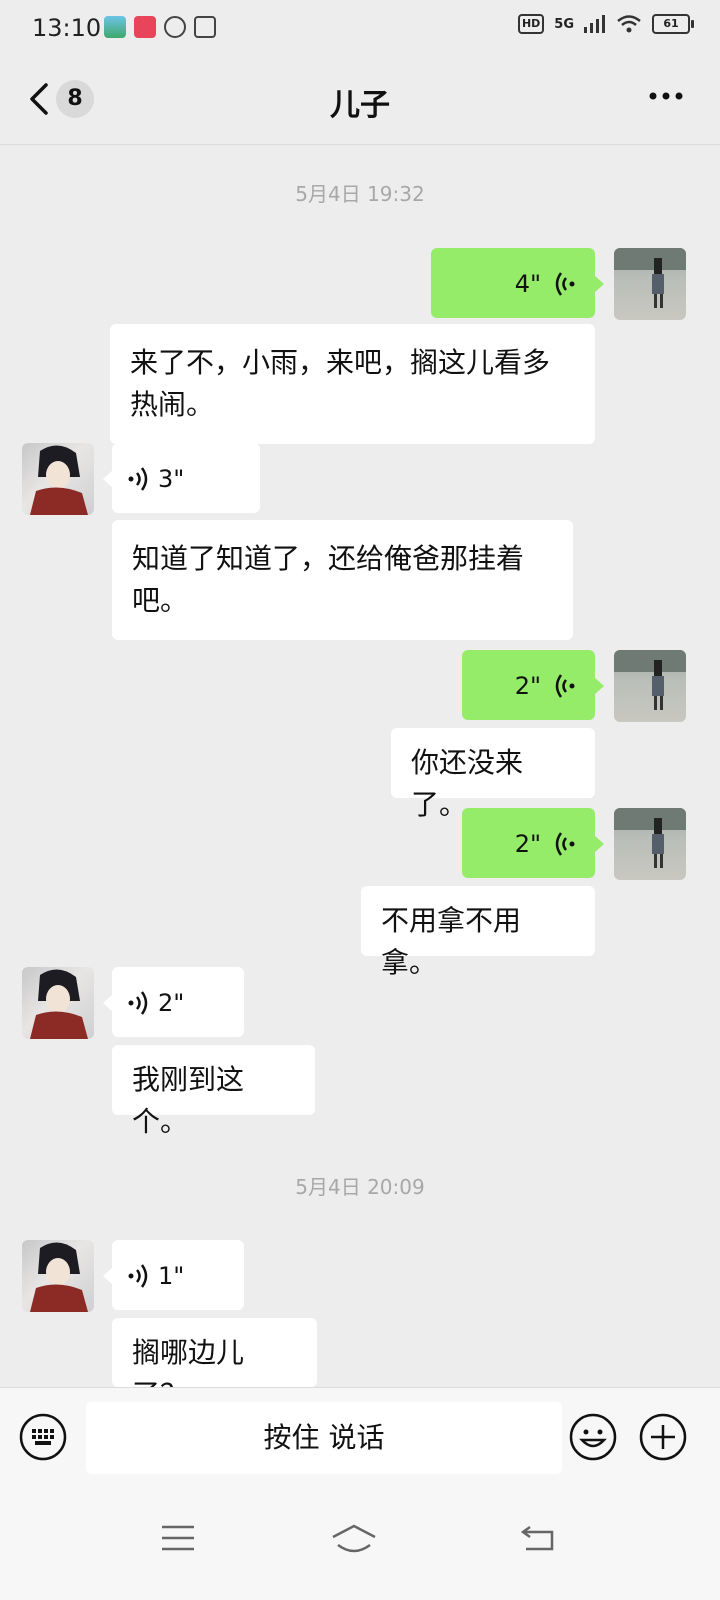 The width and height of the screenshot is (720, 1600). Describe the element at coordinates (324, 1438) in the screenshot. I see `hold-to-talk-button: 按住 说话` at that location.